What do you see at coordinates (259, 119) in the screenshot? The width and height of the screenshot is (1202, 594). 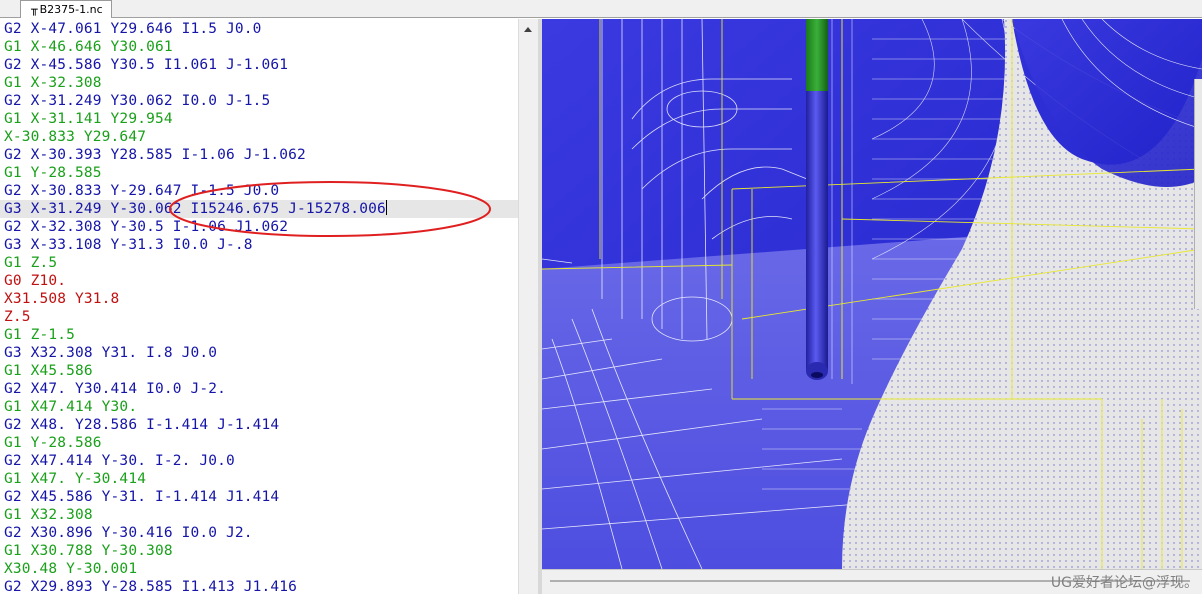 I see `code-line: G1 X-31.141 Y29.954` at bounding box center [259, 119].